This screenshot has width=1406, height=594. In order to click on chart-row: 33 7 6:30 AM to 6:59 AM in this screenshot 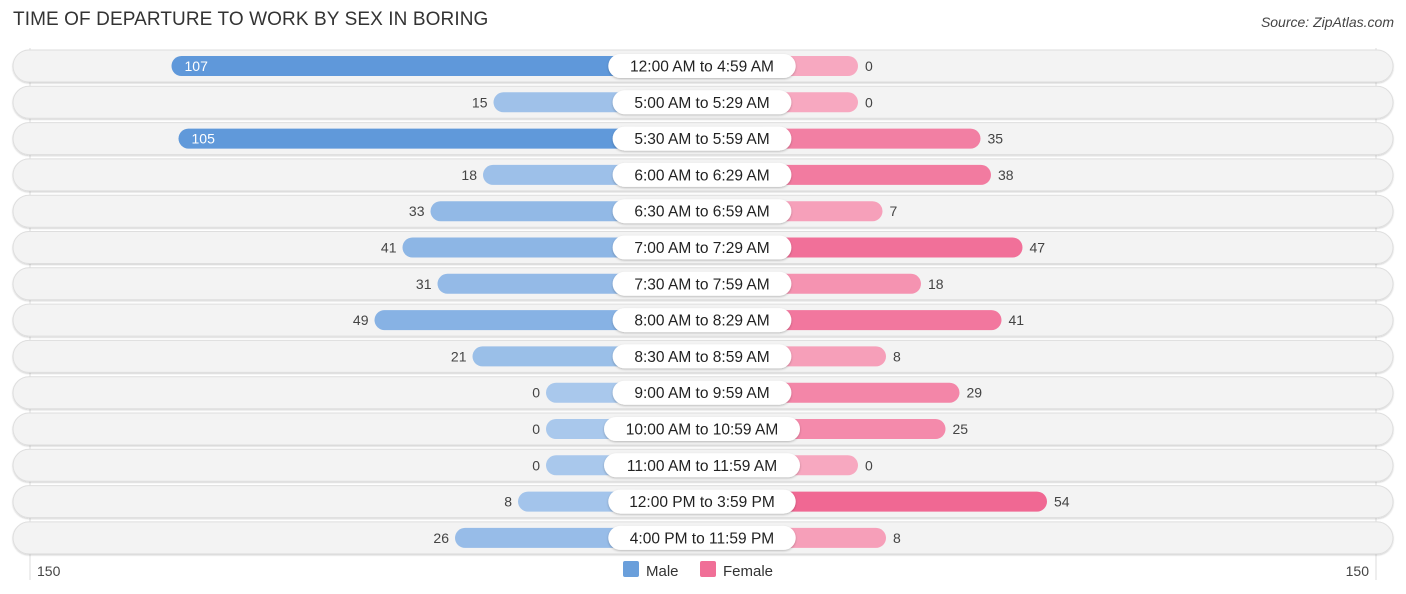, I will do `click(703, 211)`.